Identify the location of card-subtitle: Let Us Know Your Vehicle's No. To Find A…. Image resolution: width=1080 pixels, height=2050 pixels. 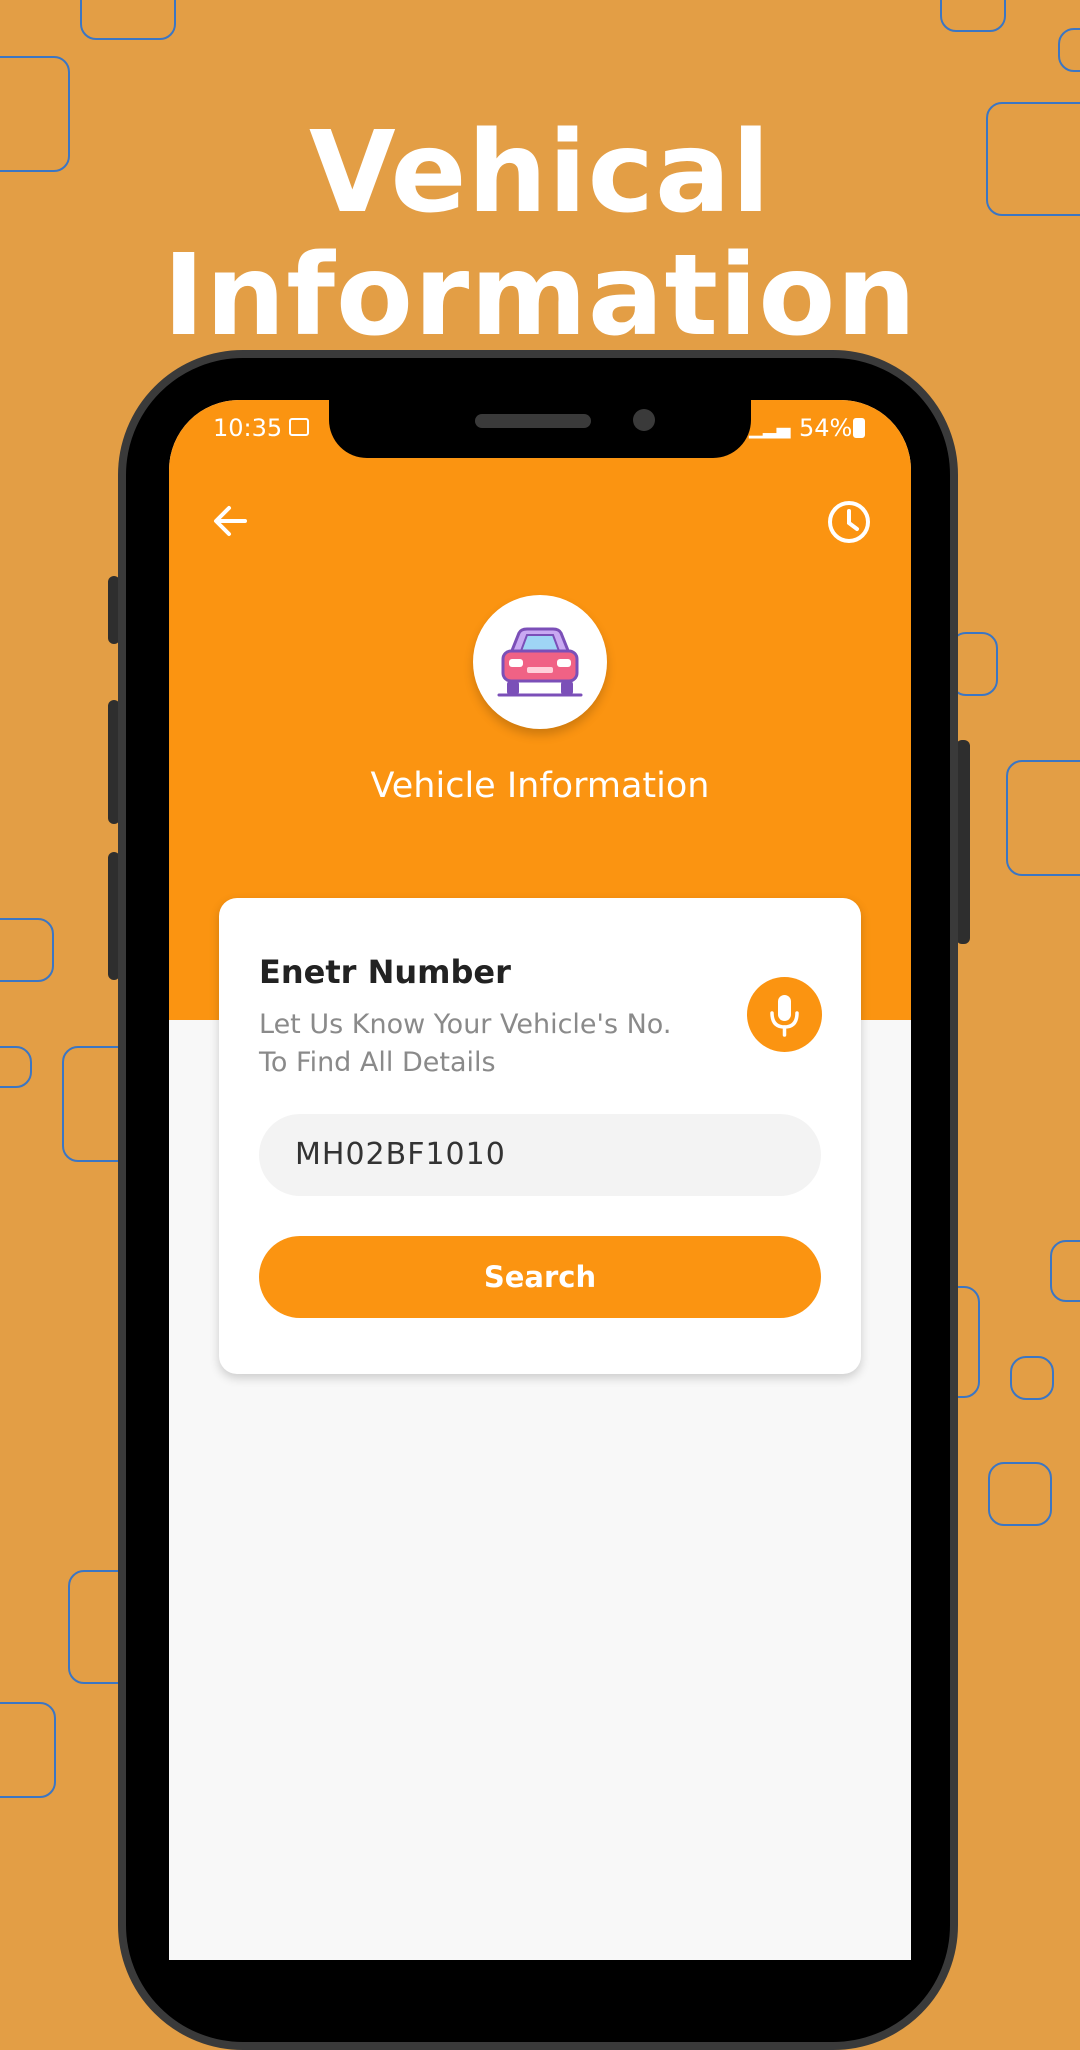
(479, 1044).